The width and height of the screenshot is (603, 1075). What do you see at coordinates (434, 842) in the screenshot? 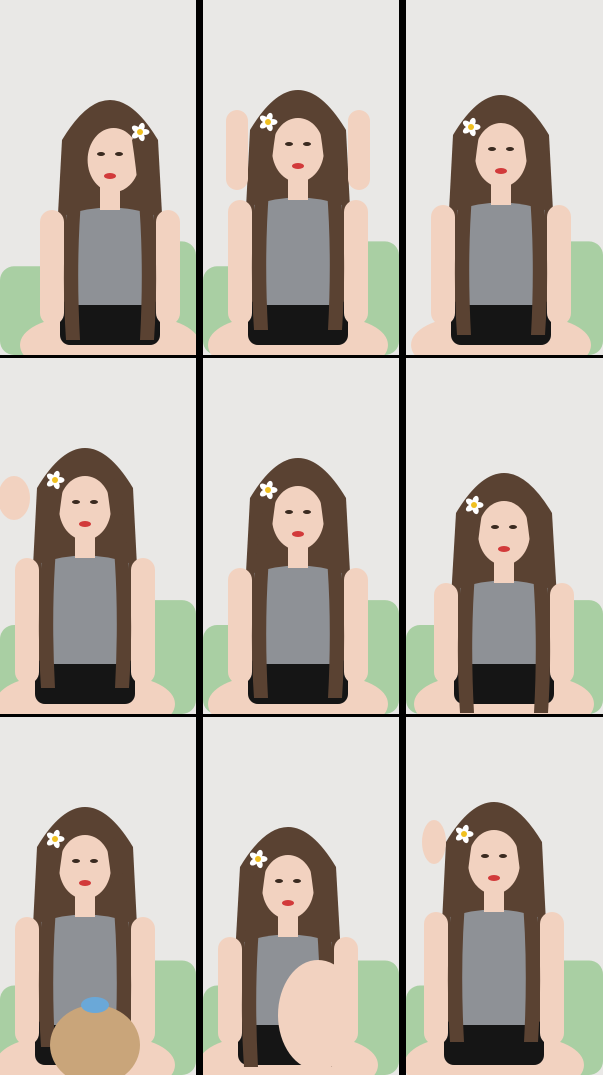
I see `raised-hand` at bounding box center [434, 842].